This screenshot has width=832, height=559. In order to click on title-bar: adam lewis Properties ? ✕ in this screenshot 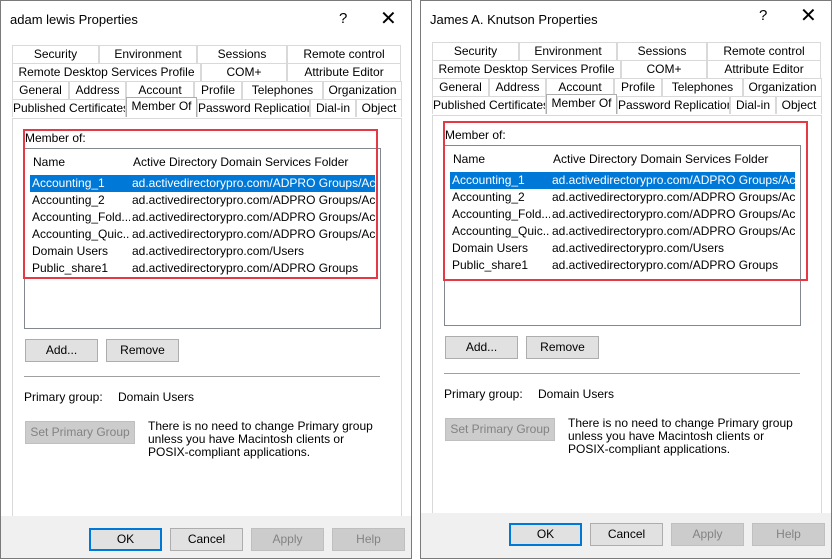, I will do `click(206, 19)`.